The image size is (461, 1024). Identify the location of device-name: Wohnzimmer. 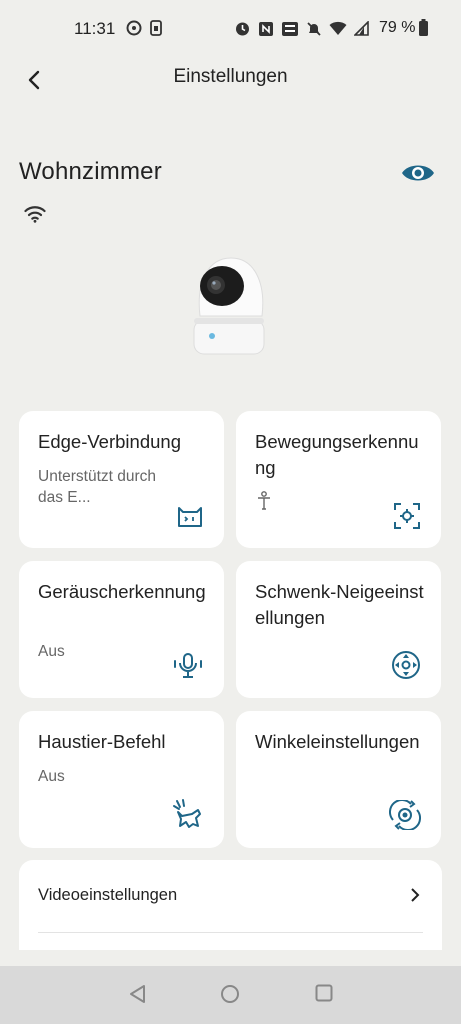
(90, 171).